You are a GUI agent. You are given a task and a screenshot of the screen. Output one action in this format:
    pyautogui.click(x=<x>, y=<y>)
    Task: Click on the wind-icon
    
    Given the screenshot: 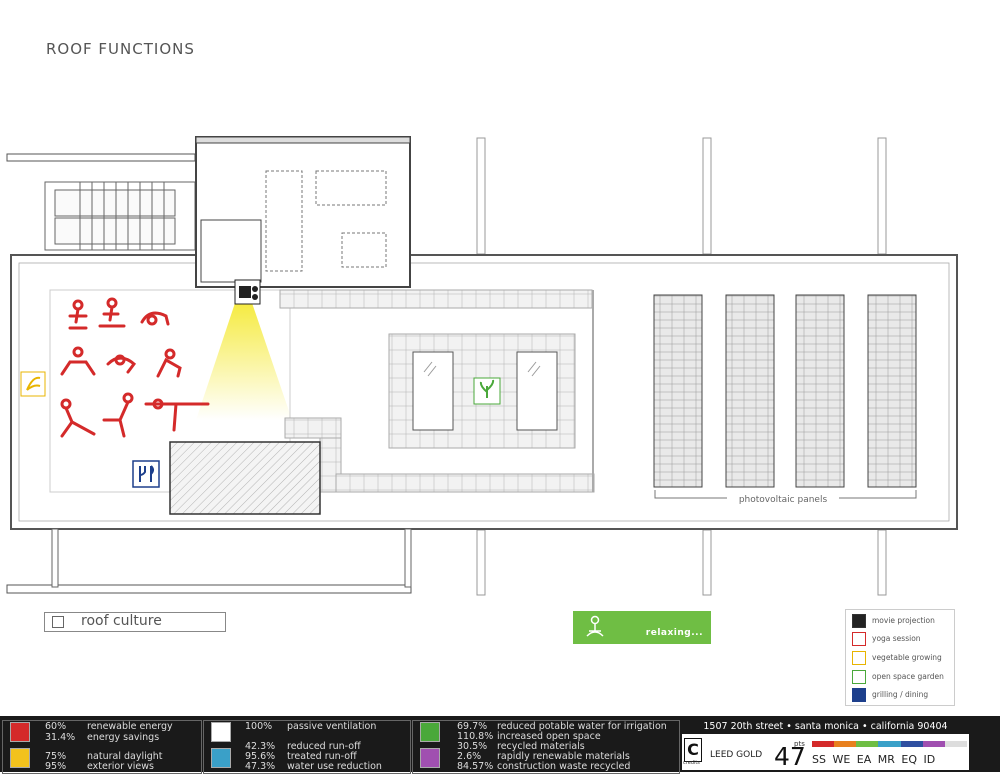 What is the action you would take?
    pyautogui.click(x=221, y=732)
    